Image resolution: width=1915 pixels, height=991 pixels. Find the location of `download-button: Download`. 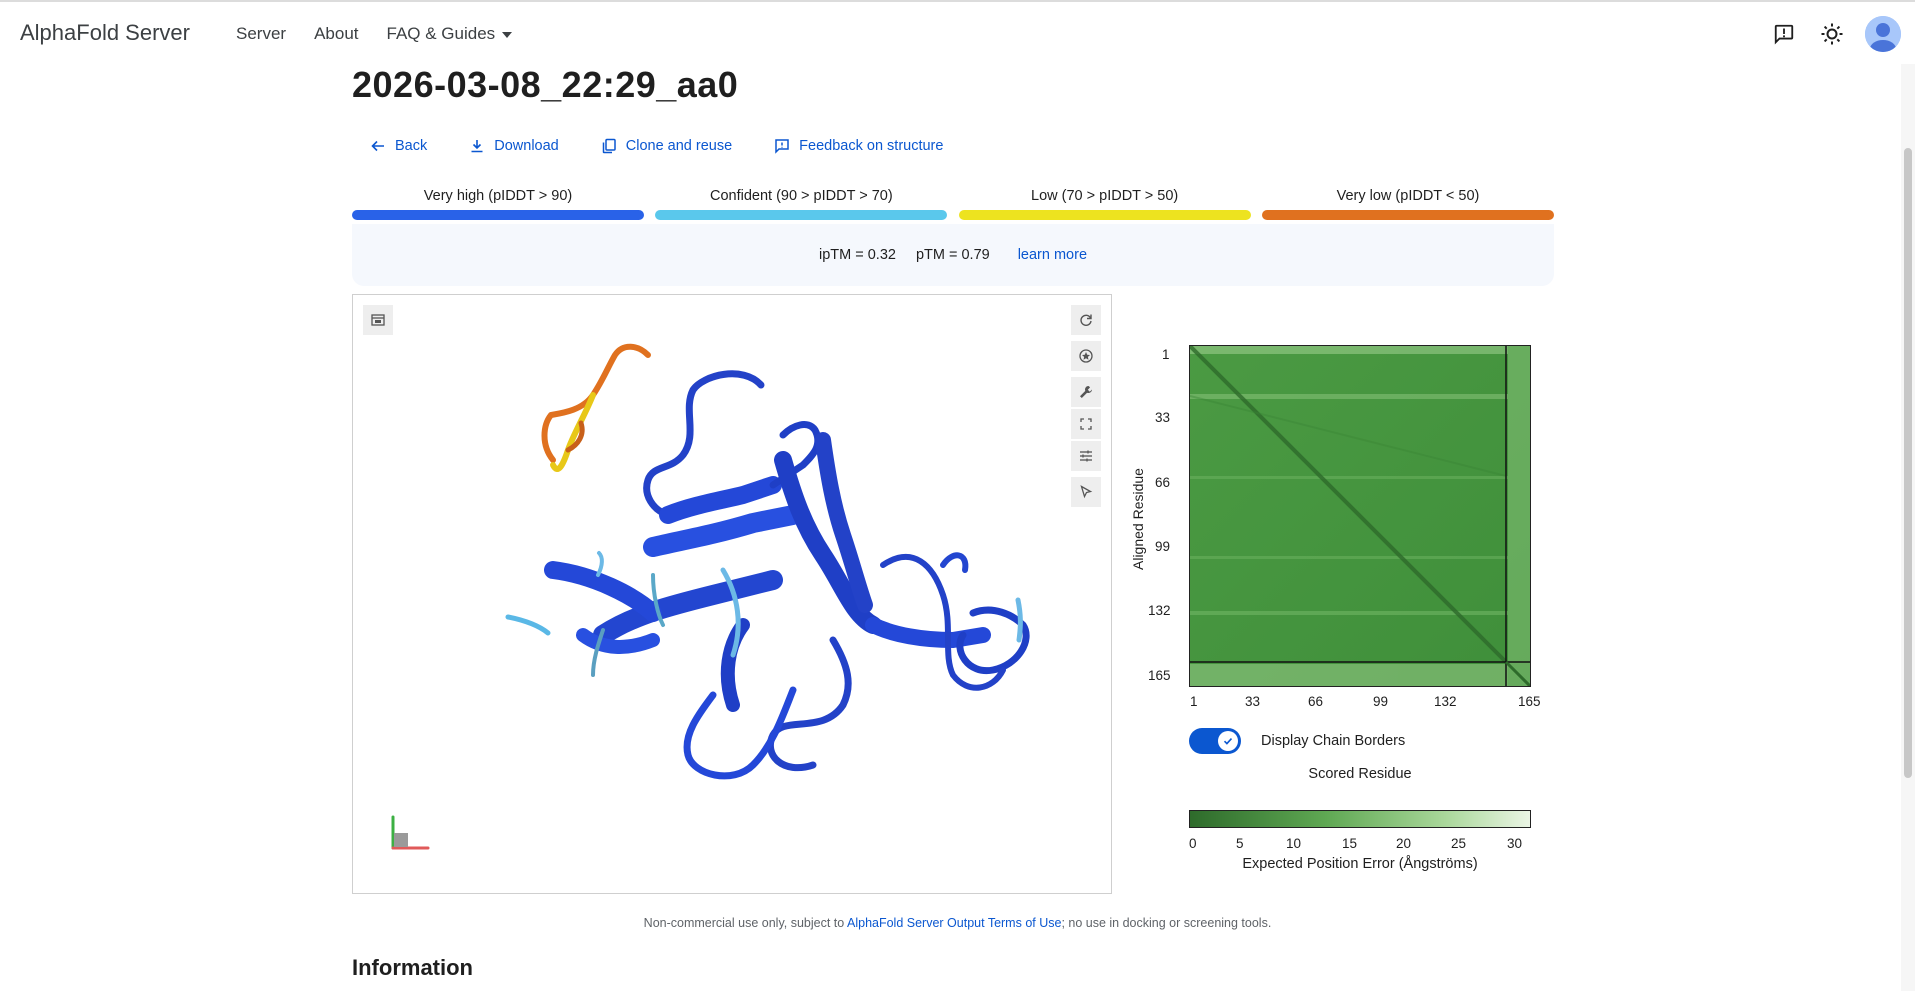

download-button: Download is located at coordinates (514, 146).